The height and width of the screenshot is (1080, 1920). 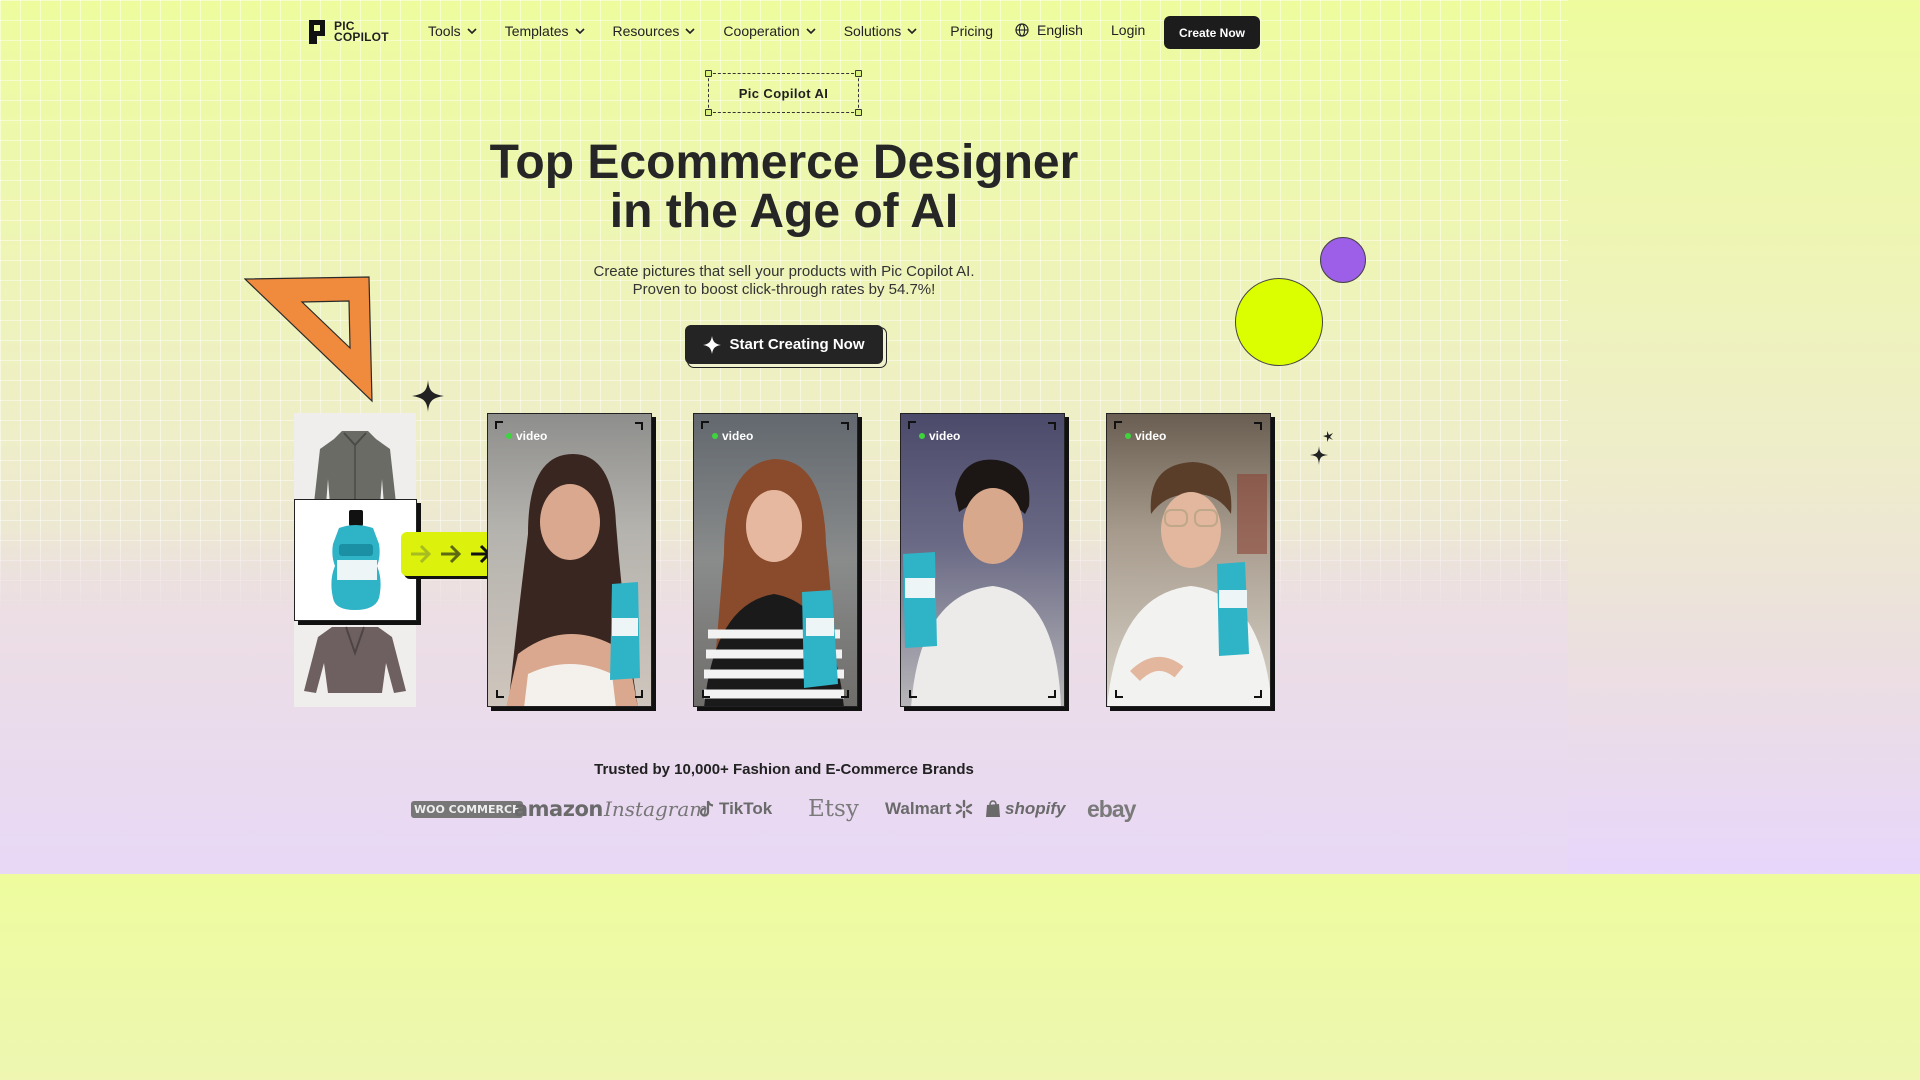 I want to click on purple-circle-decoration, so click(x=1343, y=260).